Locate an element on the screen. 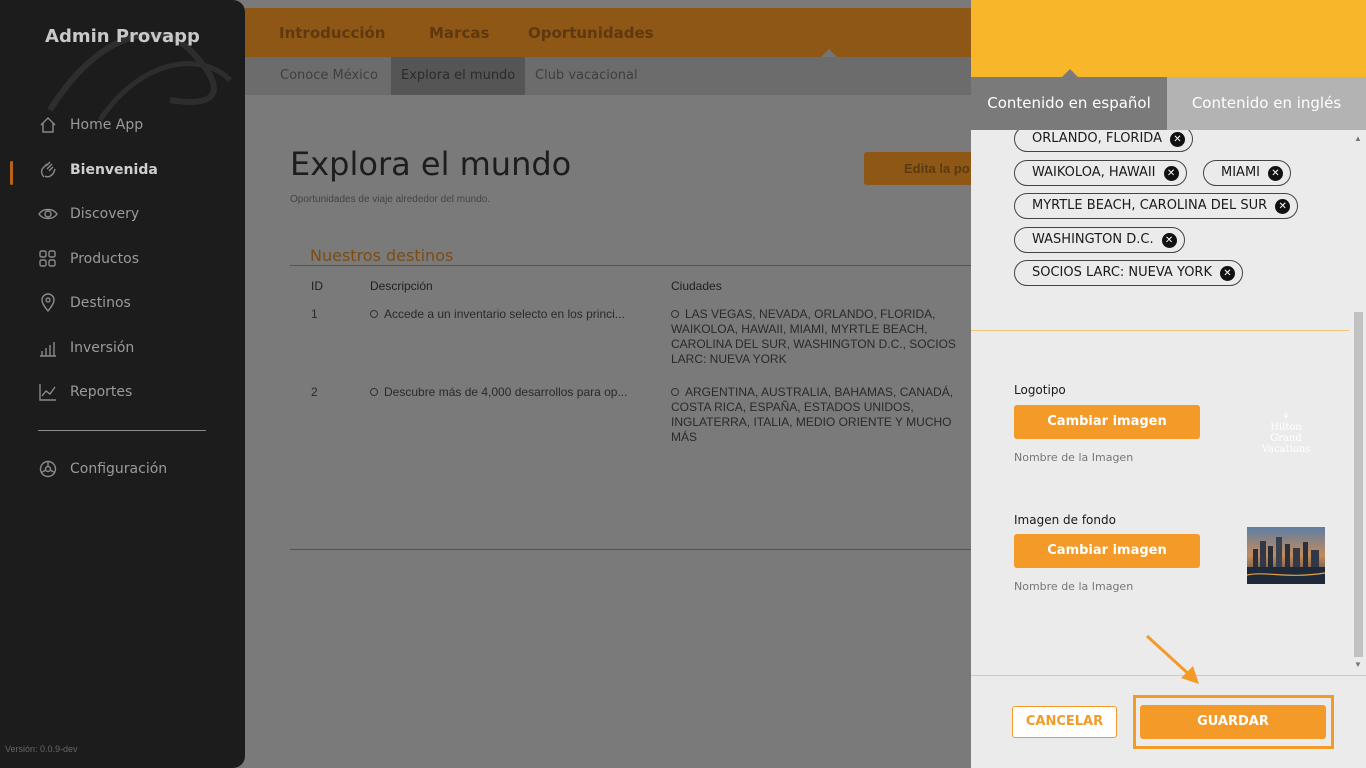 Image resolution: width=1366 pixels, height=768 pixels. background-preview-image is located at coordinates (1286, 555).